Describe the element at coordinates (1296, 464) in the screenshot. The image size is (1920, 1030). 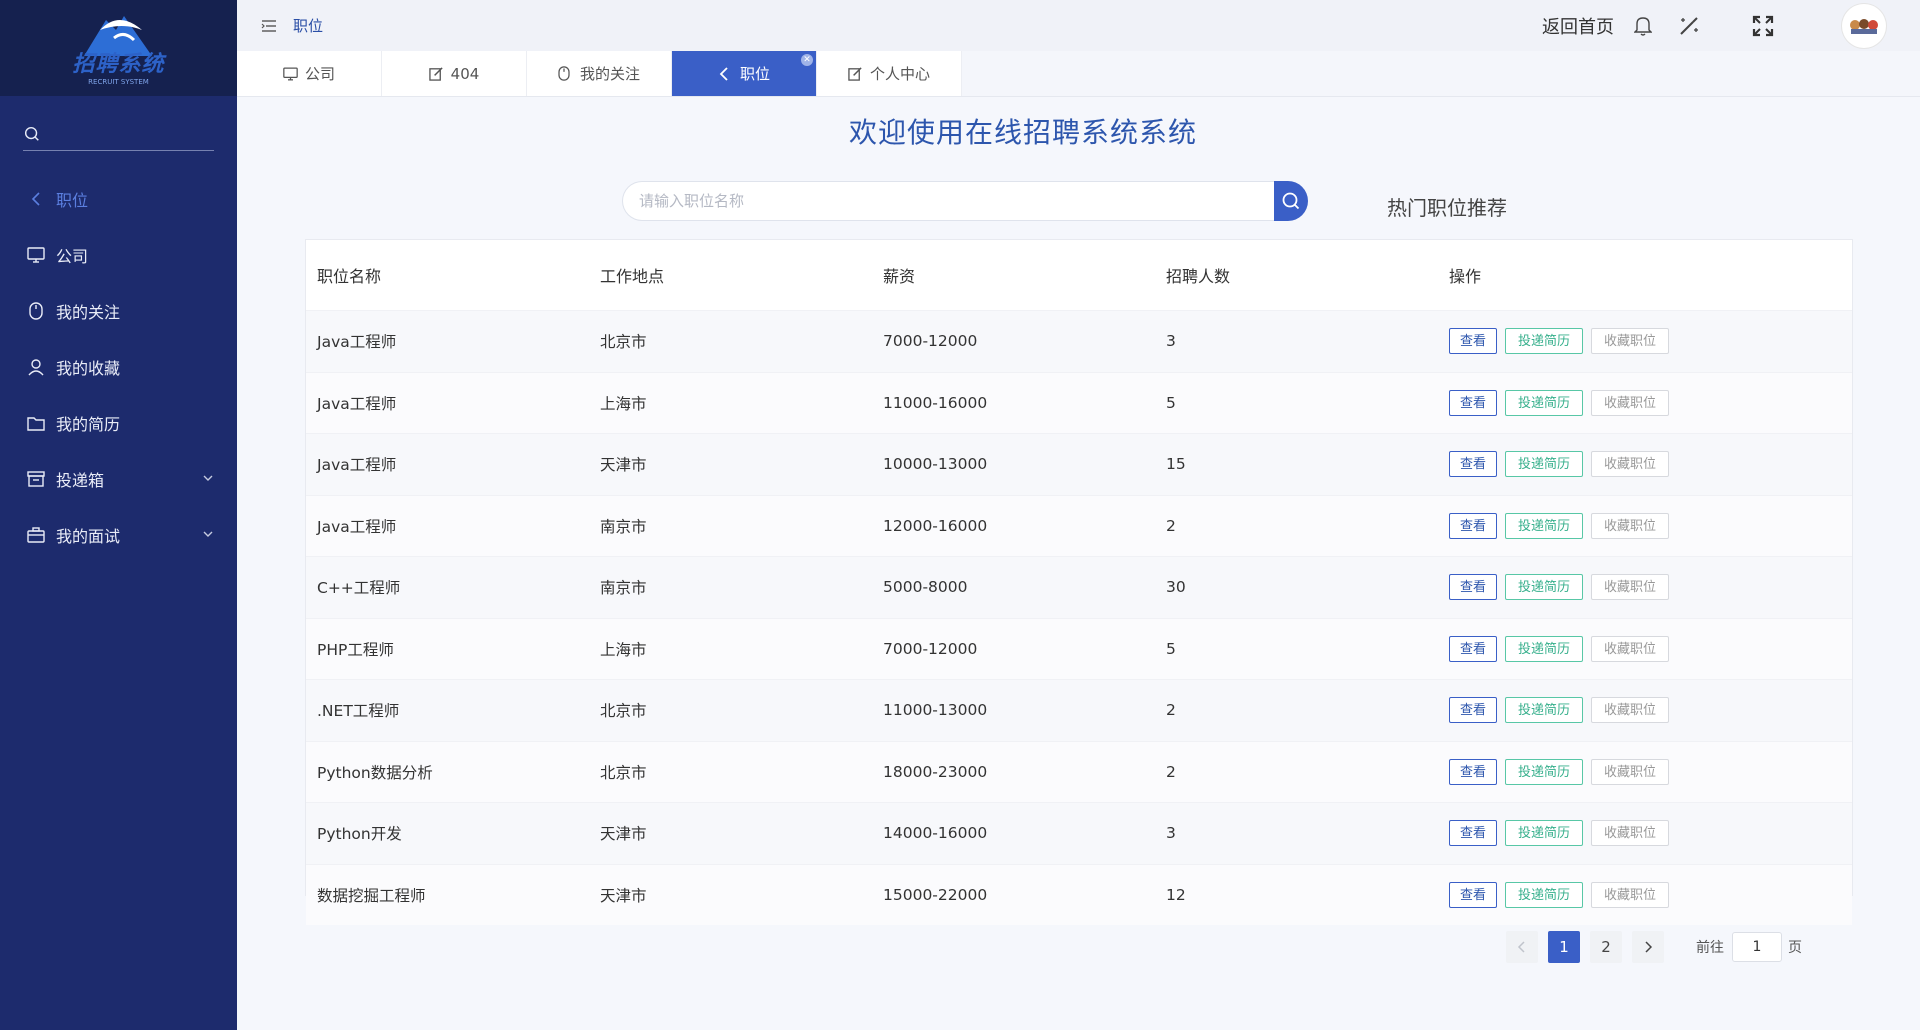
I see `cell-headcount: 15` at that location.